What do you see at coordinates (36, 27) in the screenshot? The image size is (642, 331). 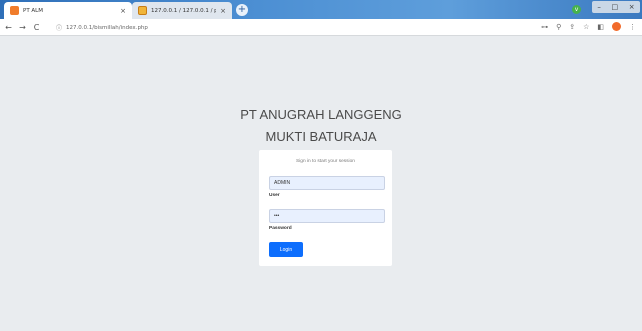 I see `reload-icon: C` at bounding box center [36, 27].